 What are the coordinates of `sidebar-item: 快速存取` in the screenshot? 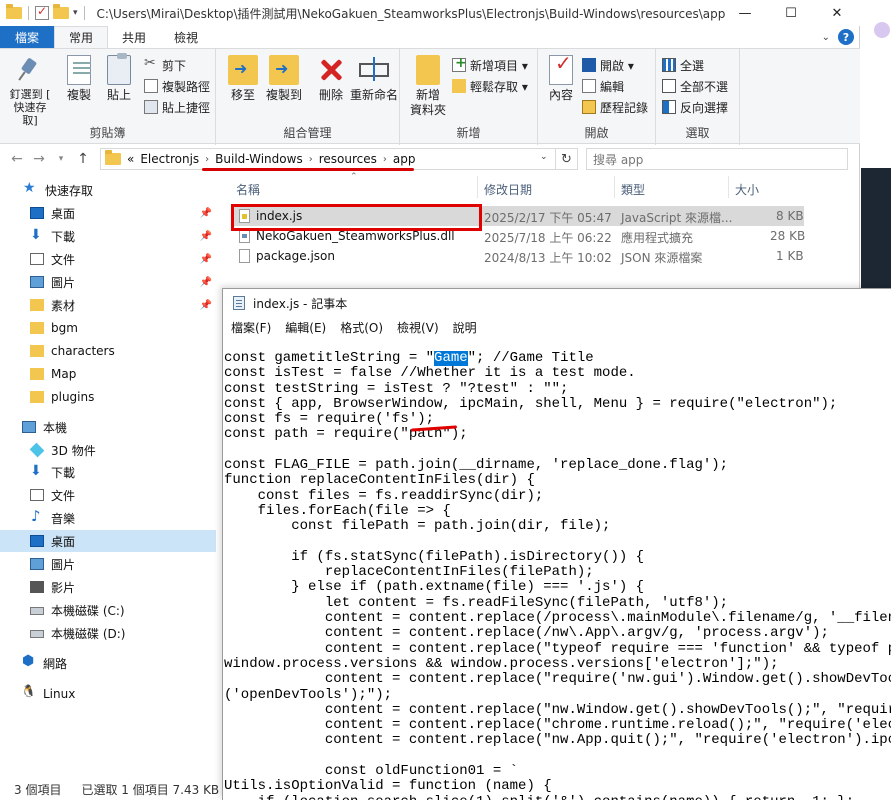 It's located at (108, 190).